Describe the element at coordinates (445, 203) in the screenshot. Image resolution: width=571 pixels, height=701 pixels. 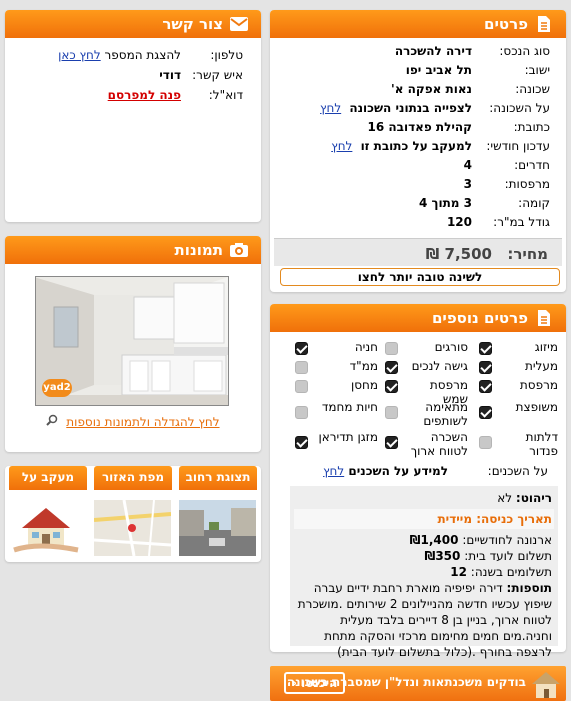
I see `detail-value-text: 3 מתוך 4` at that location.